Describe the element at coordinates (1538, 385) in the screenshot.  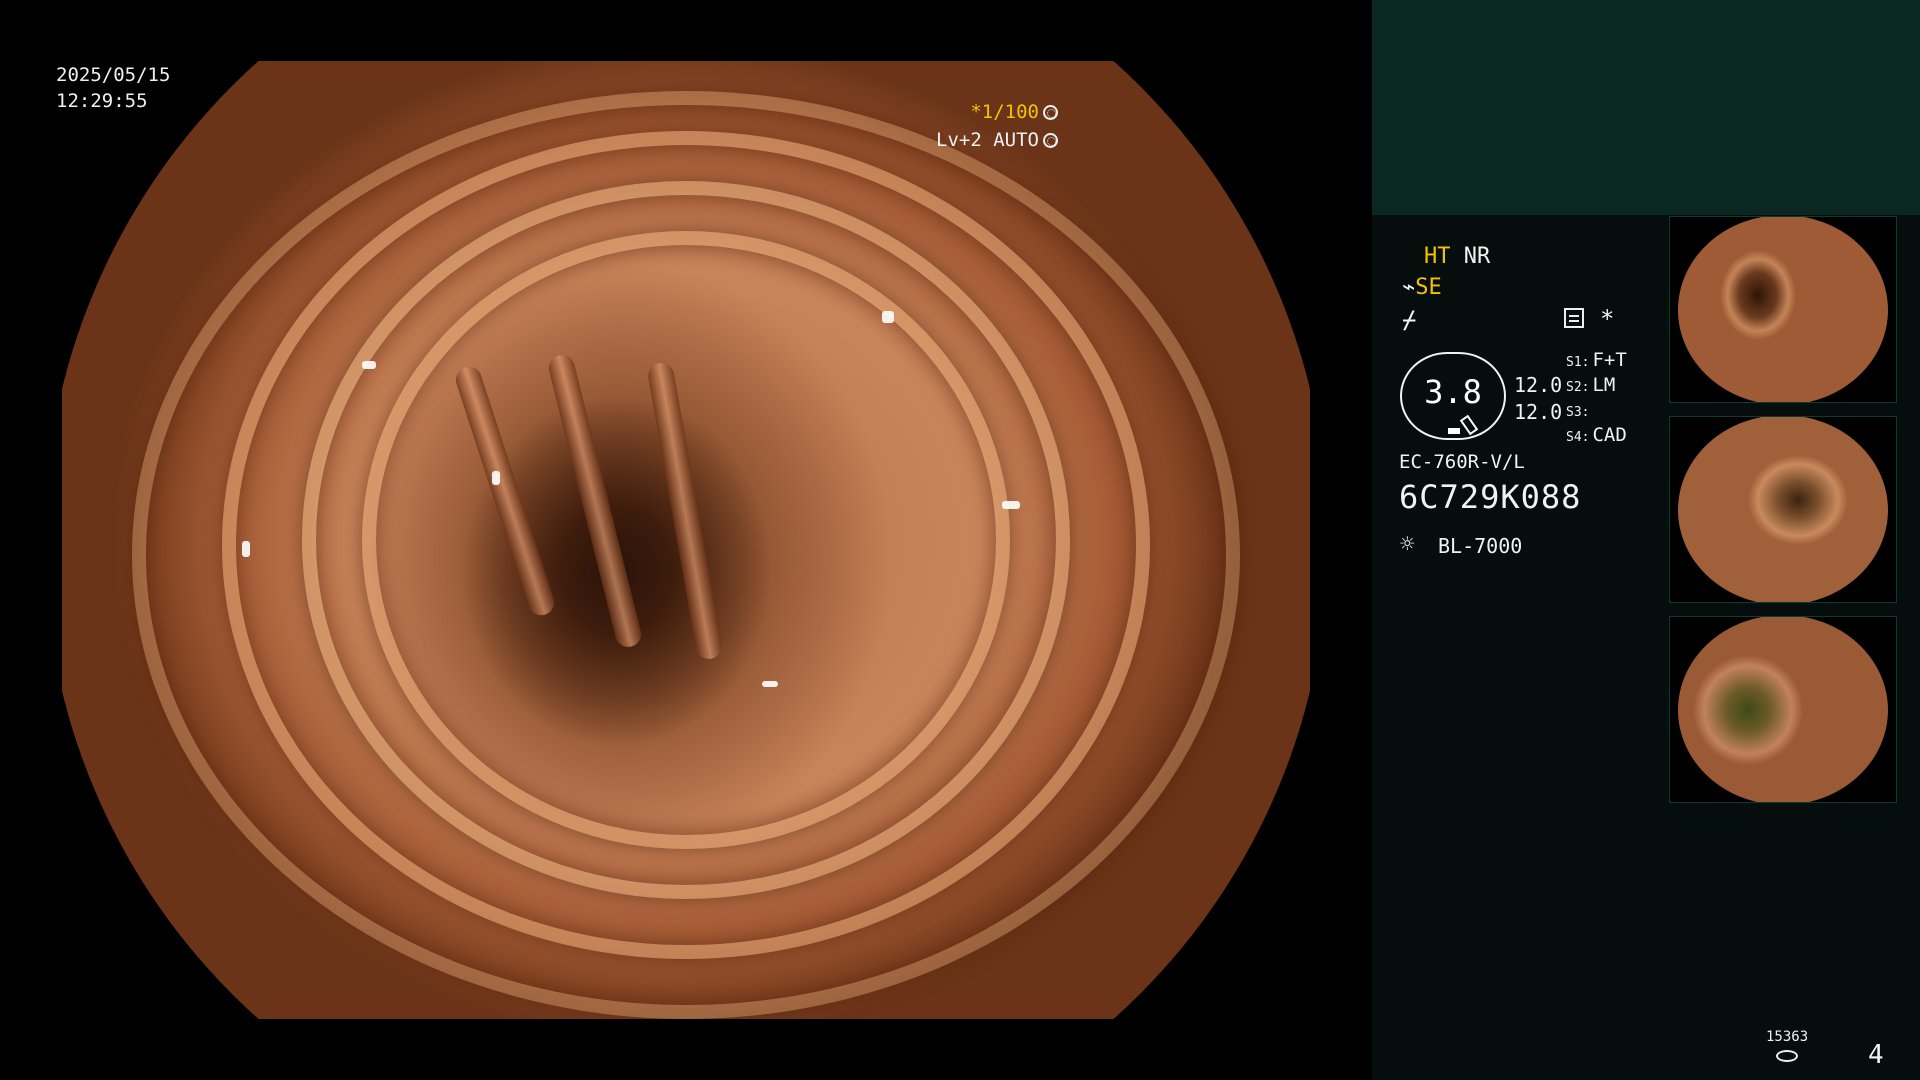
I see `fov-value-1: 12.0` at that location.